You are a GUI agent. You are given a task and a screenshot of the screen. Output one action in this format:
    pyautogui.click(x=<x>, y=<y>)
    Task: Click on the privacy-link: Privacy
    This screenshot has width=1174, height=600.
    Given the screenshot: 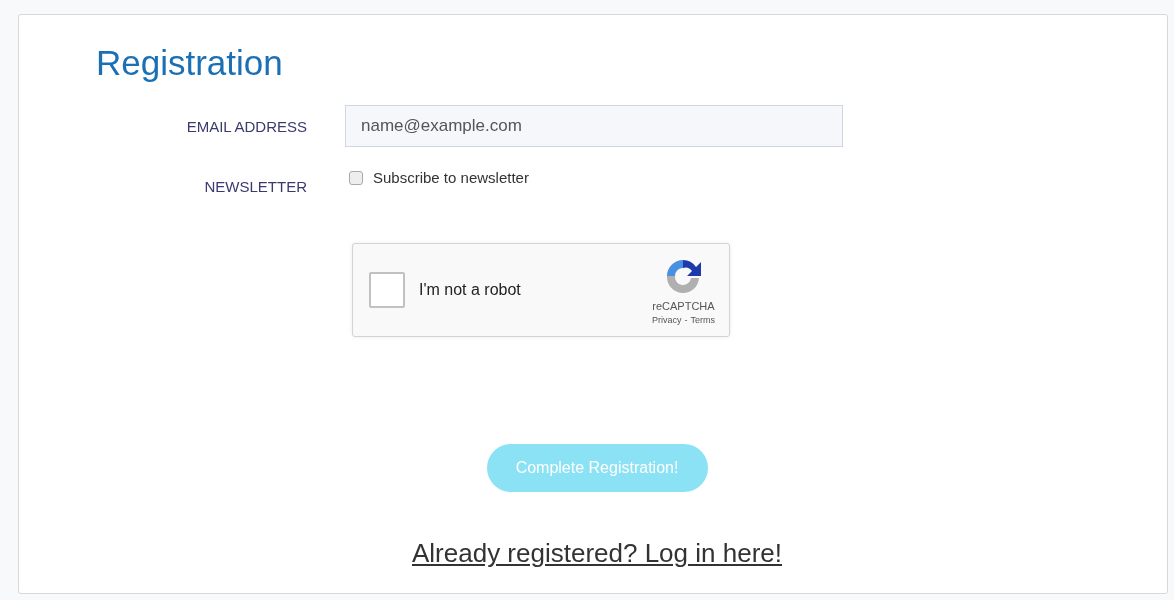 What is the action you would take?
    pyautogui.click(x=667, y=319)
    